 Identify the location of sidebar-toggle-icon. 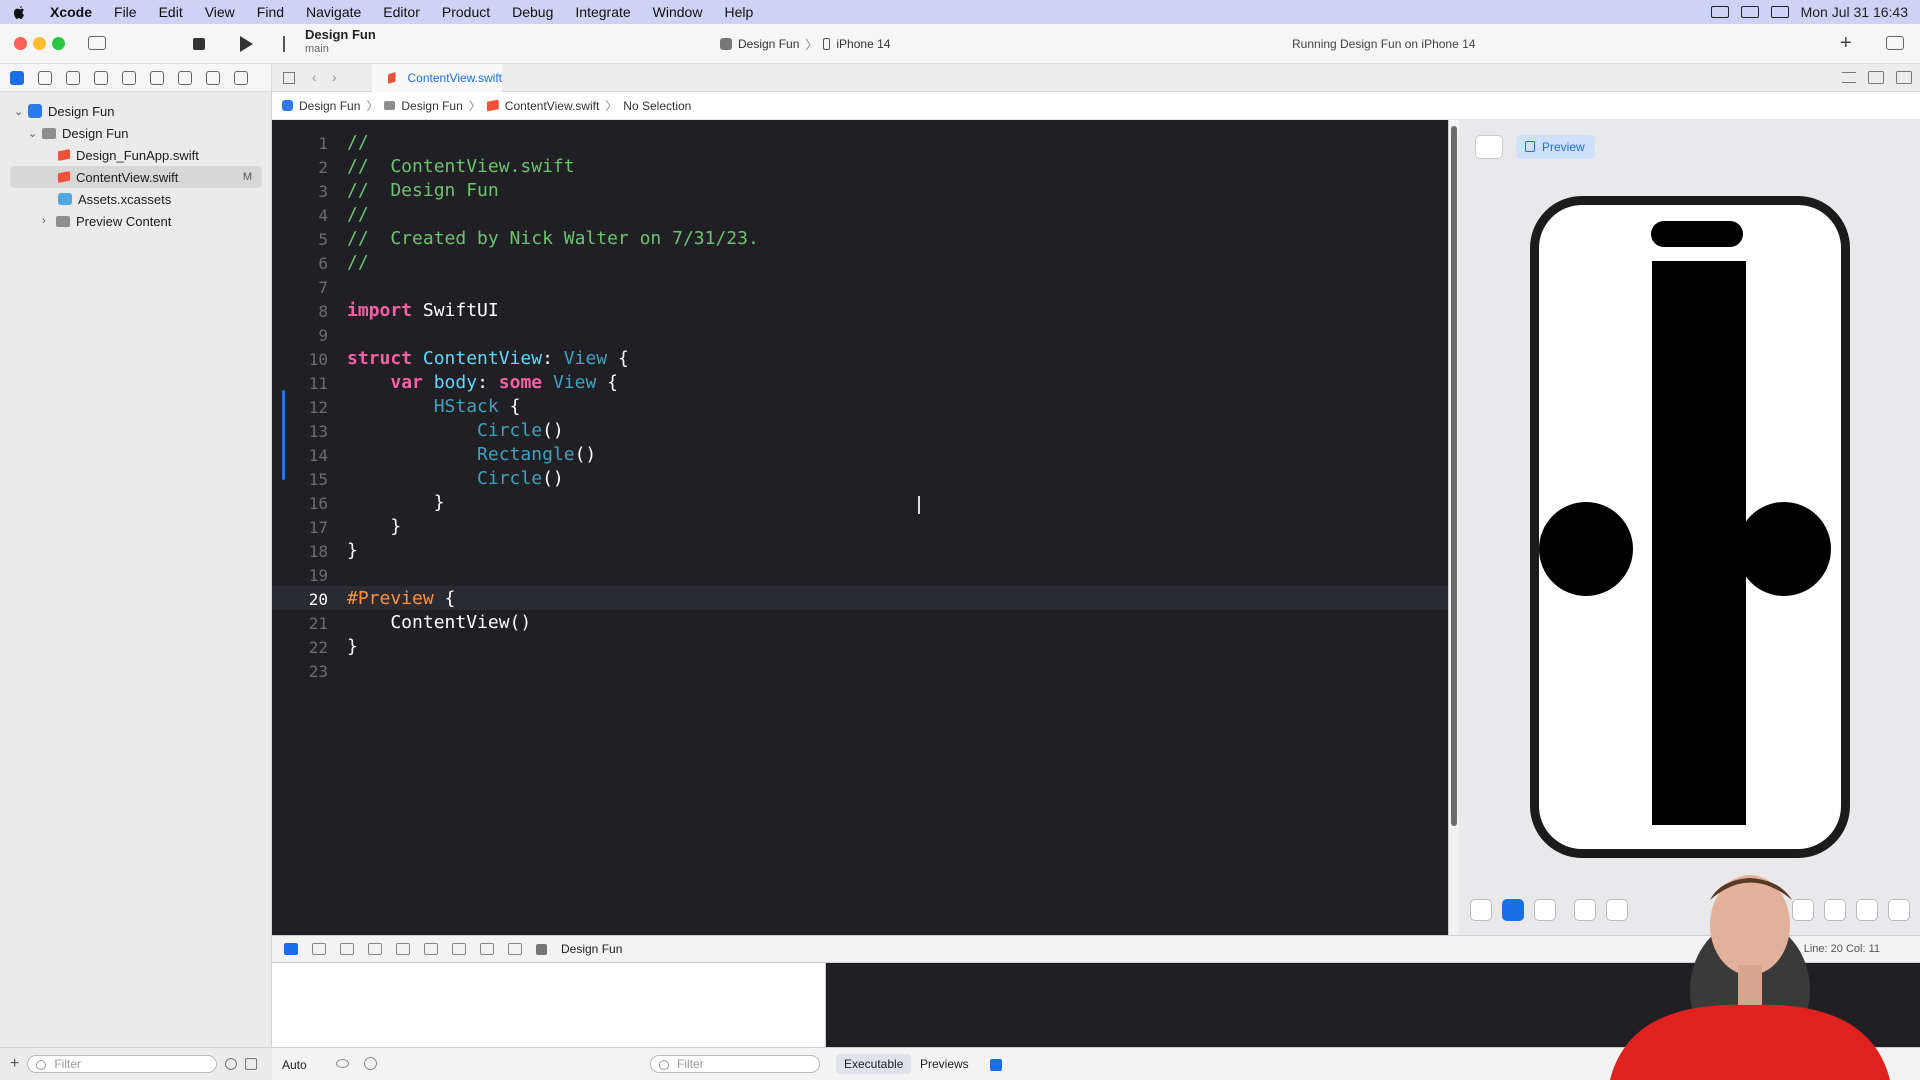
(97, 43).